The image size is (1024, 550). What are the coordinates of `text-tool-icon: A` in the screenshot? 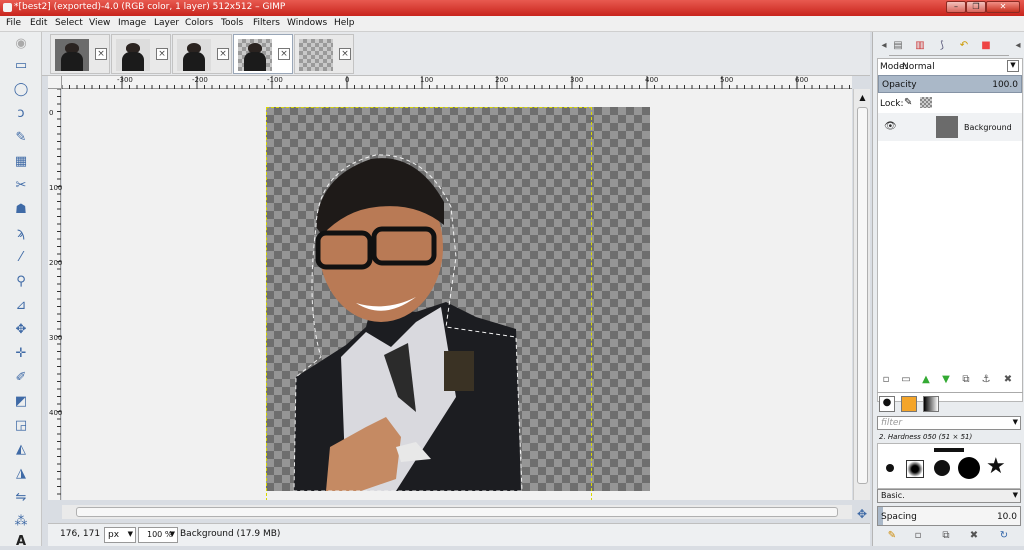 It's located at (21, 541).